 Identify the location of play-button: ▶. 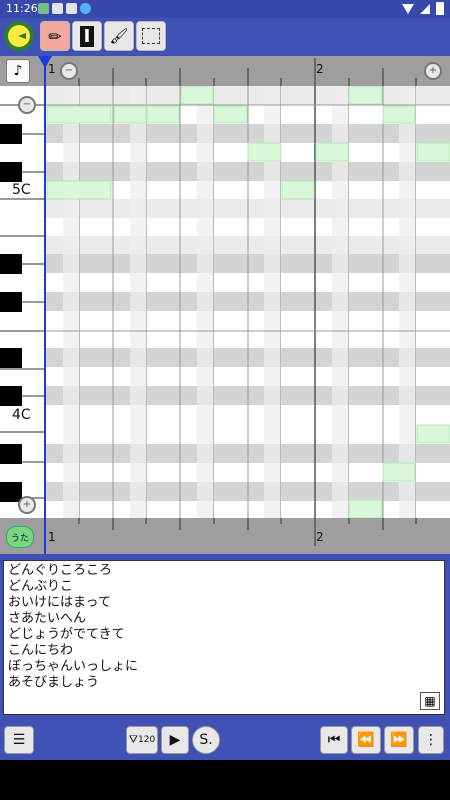
(175, 740).